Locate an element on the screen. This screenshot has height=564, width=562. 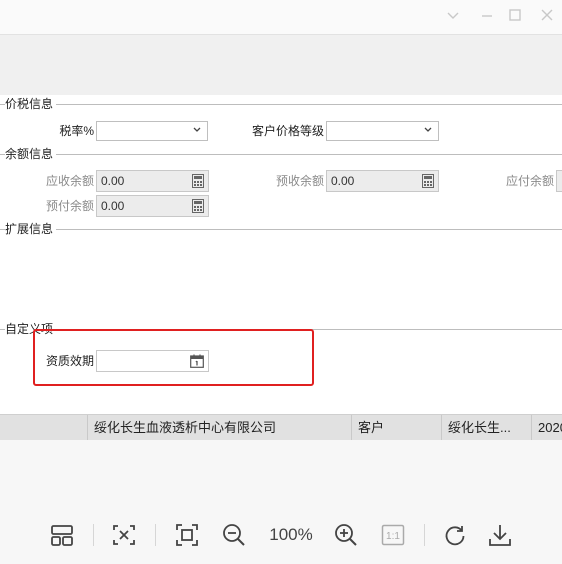
receivable-balance-field: 0.00 is located at coordinates (152, 181).